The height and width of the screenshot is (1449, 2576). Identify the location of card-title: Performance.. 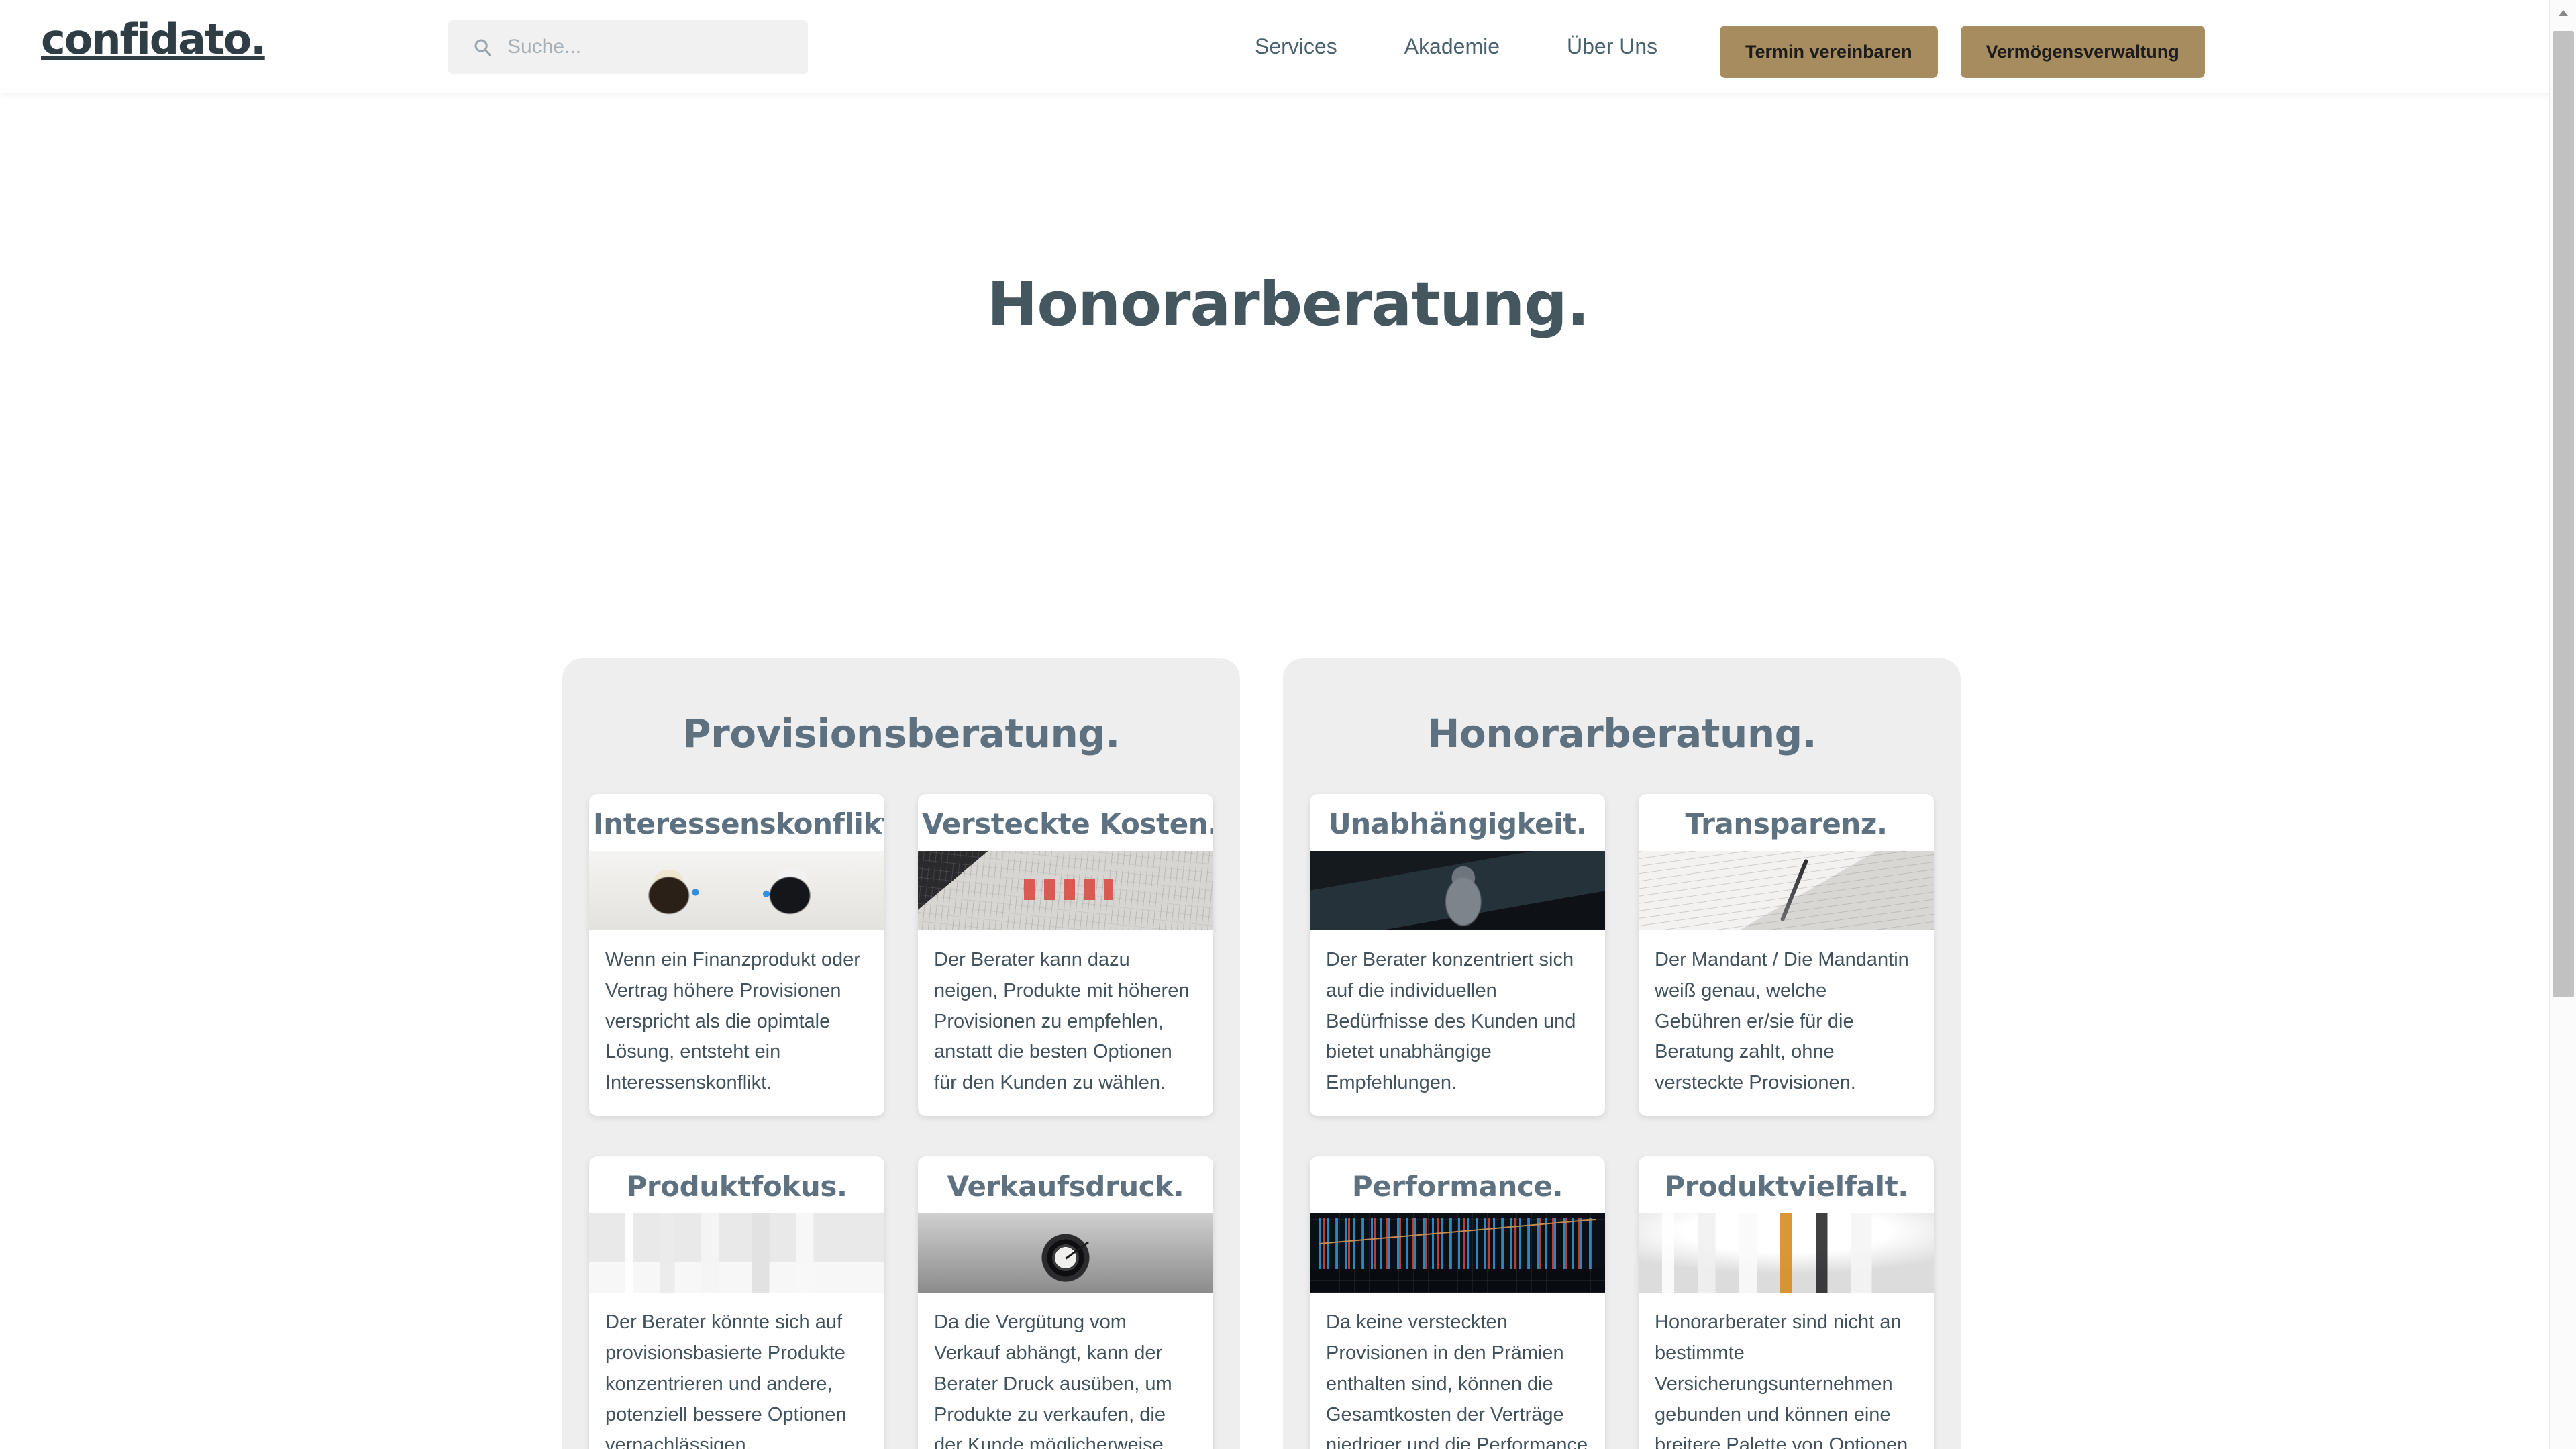
(1457, 1186).